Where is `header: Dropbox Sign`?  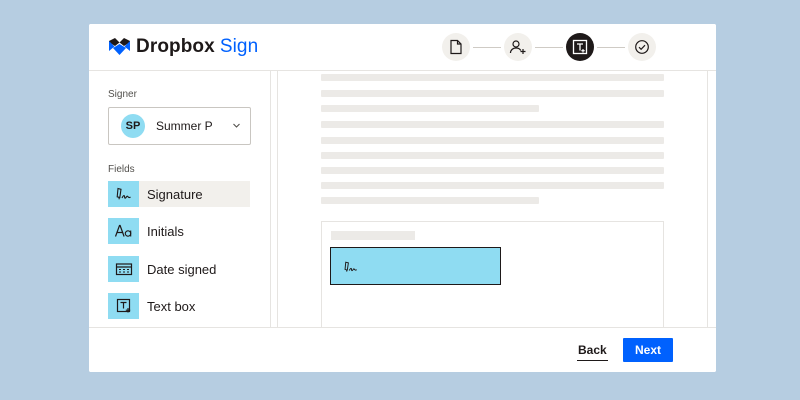 header: Dropbox Sign is located at coordinates (402, 47).